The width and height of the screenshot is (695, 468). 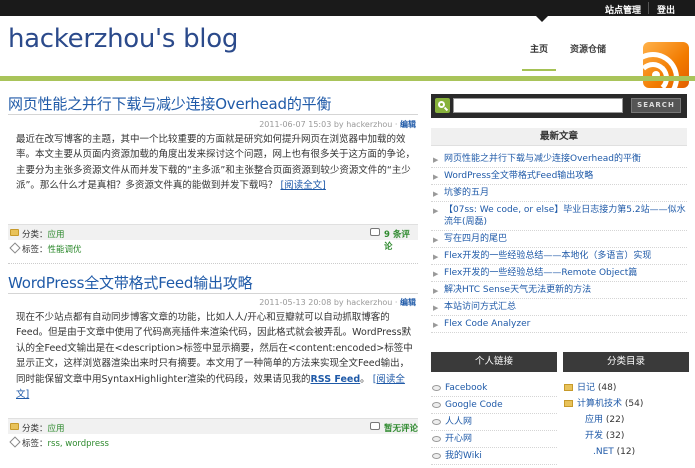 I want to click on rss-feed-link: RSS Feed, so click(x=335, y=379).